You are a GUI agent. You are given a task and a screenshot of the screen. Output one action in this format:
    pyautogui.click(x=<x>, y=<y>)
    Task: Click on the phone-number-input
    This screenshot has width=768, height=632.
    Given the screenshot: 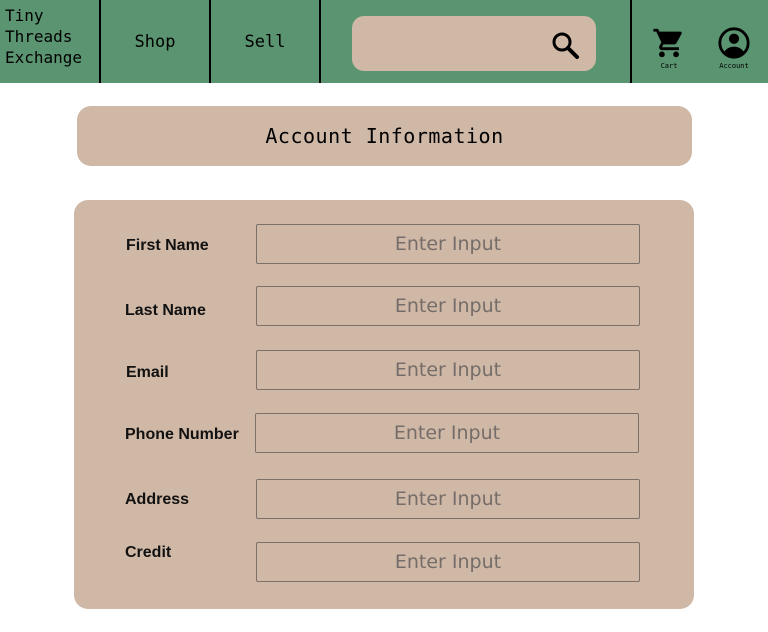 What is the action you would take?
    pyautogui.click(x=447, y=433)
    